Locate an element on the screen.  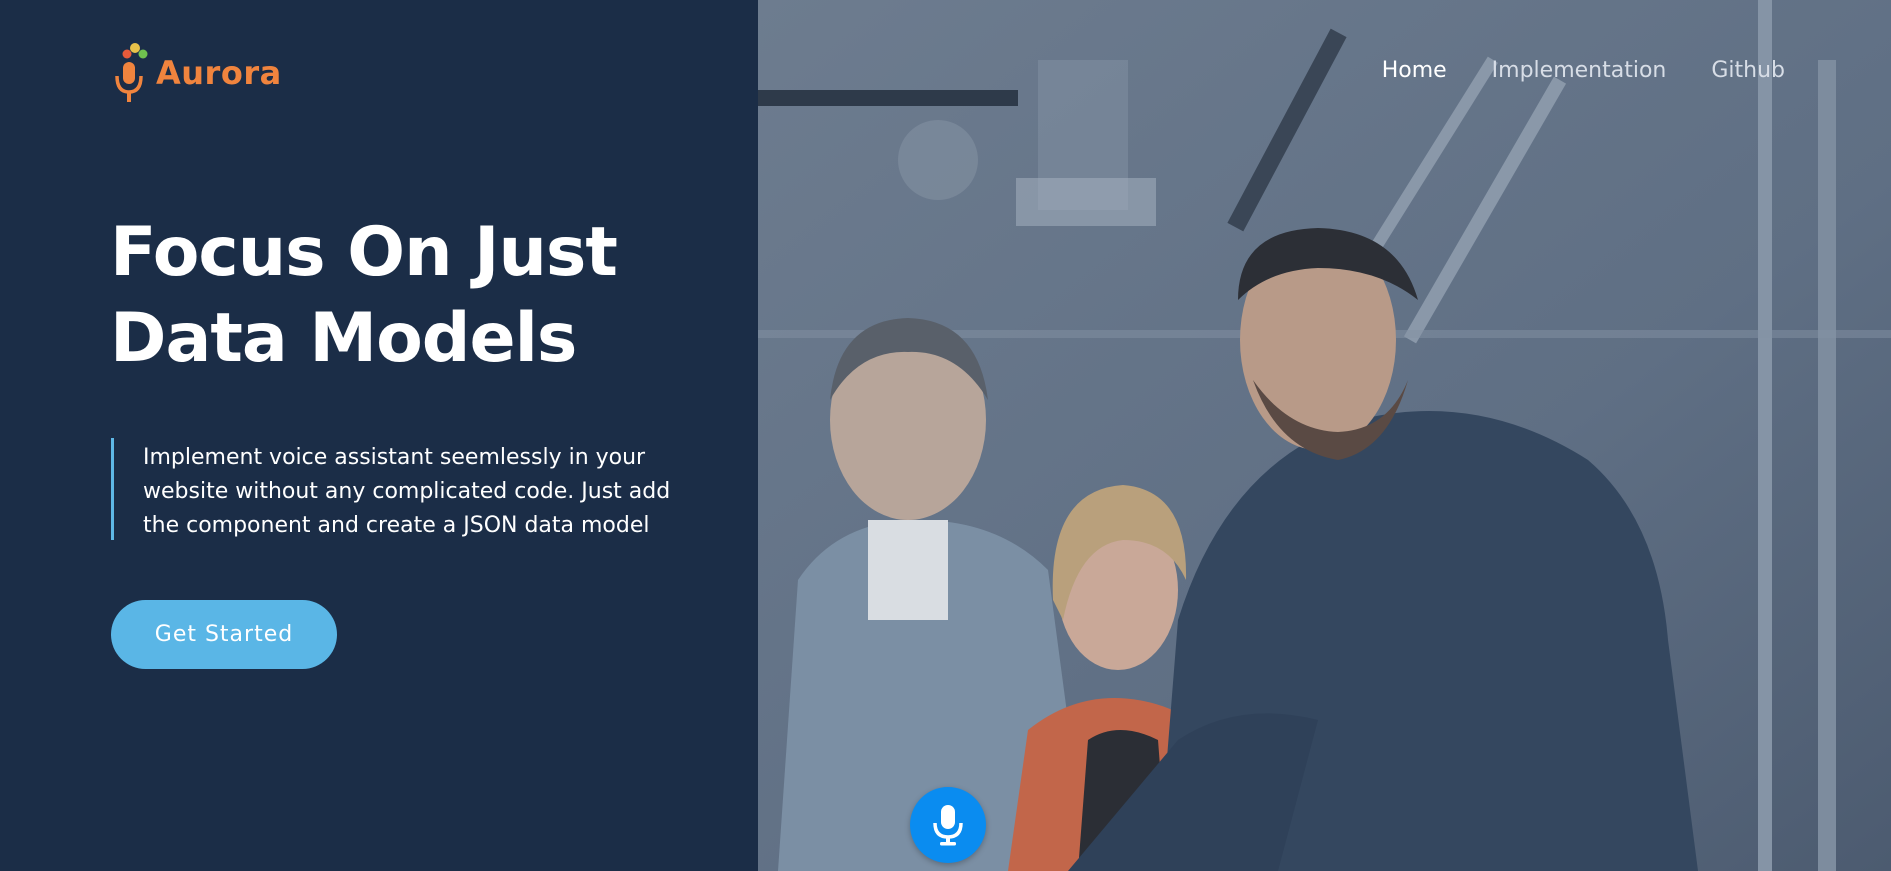
top-nav: Home Implementation Github is located at coordinates (1583, 70).